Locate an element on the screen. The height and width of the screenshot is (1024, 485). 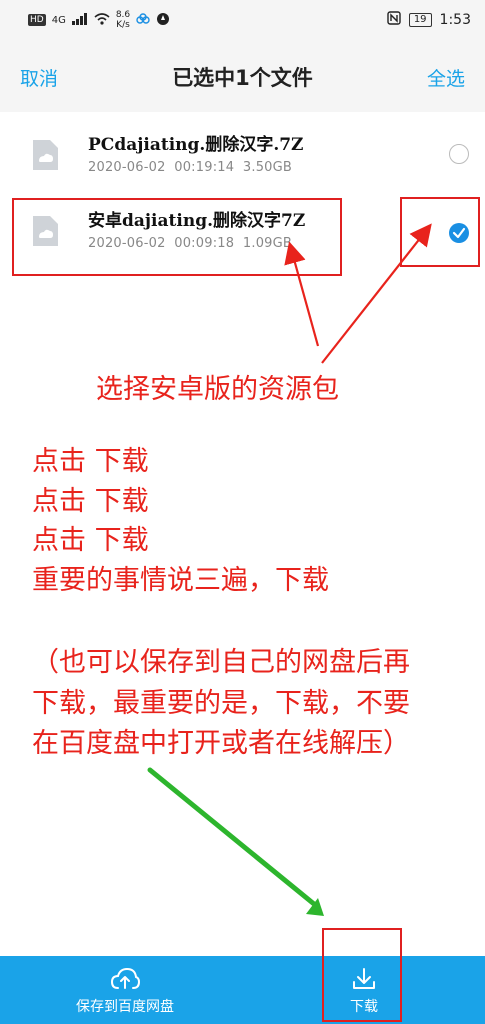
select-hint-text: 选择安卓版的资源包 is located at coordinates (217, 389).